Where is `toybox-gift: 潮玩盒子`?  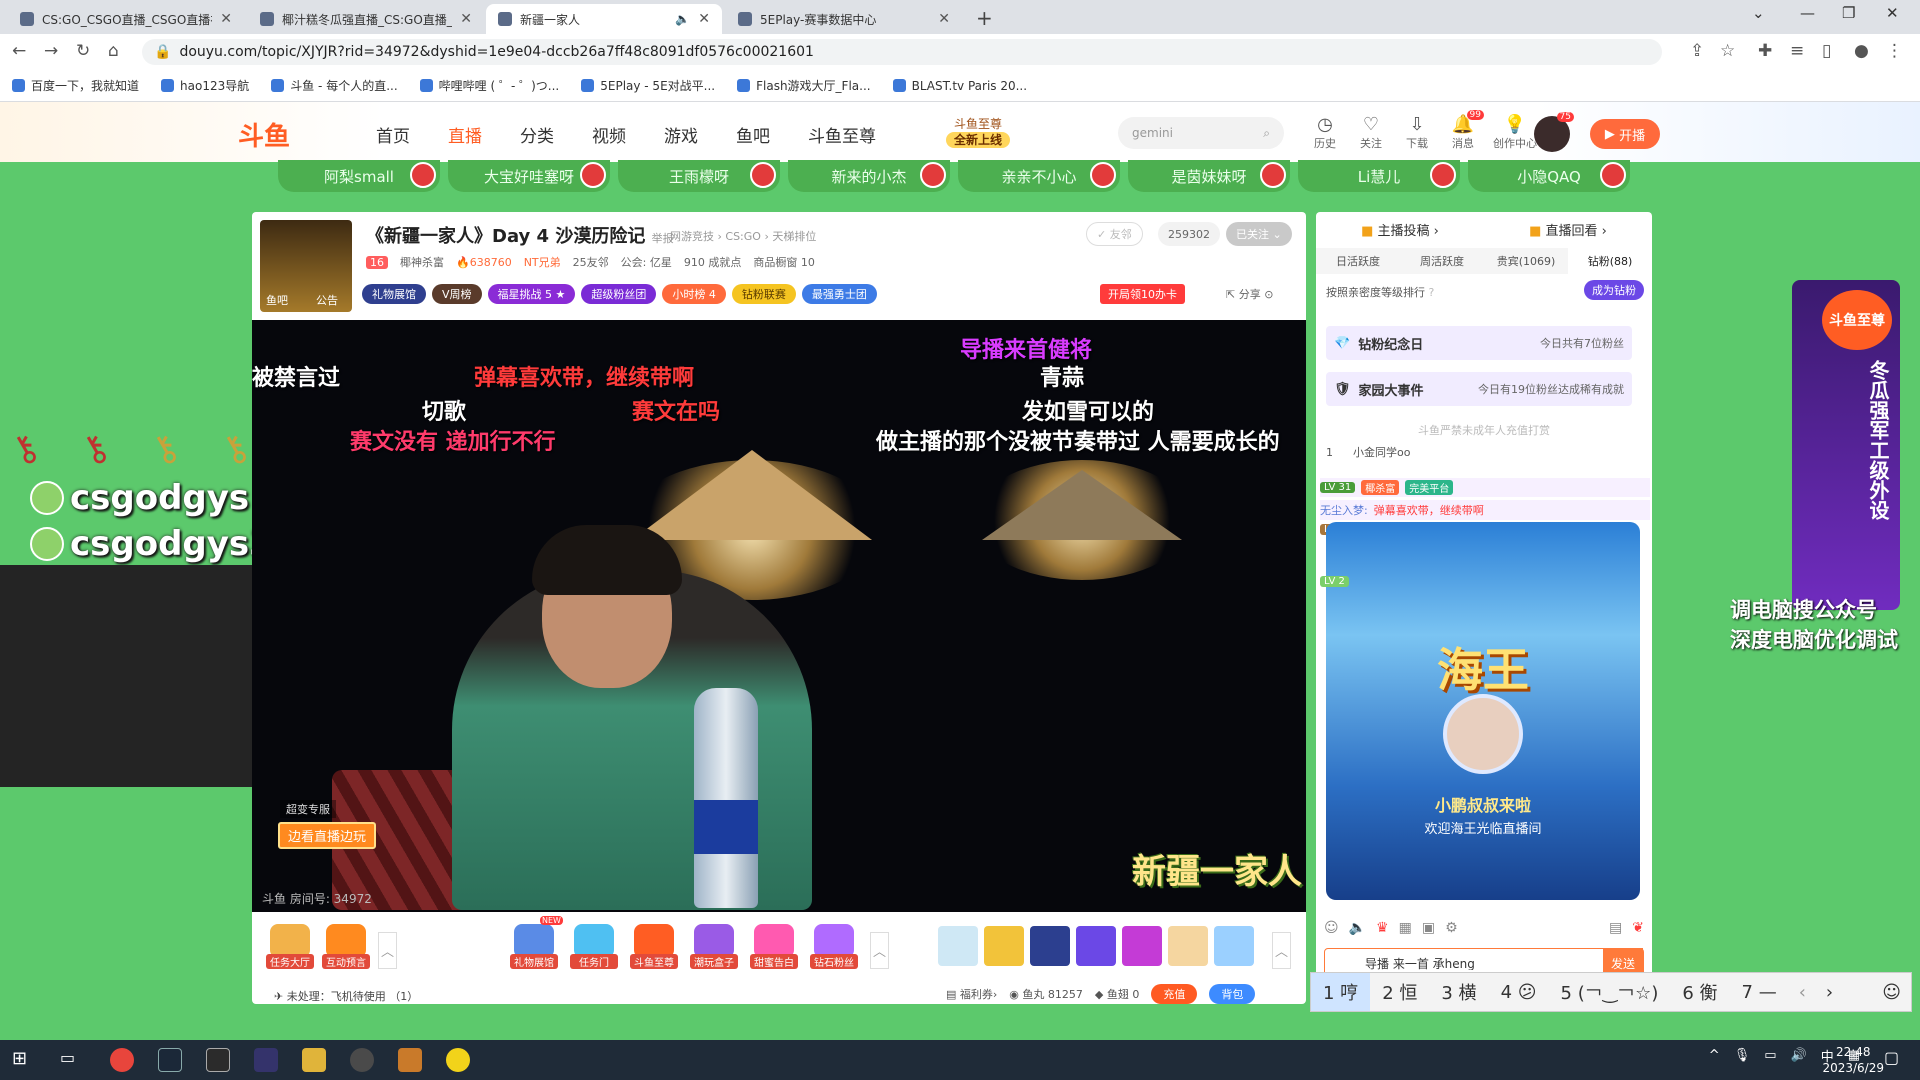 toybox-gift: 潮玩盒子 is located at coordinates (714, 946).